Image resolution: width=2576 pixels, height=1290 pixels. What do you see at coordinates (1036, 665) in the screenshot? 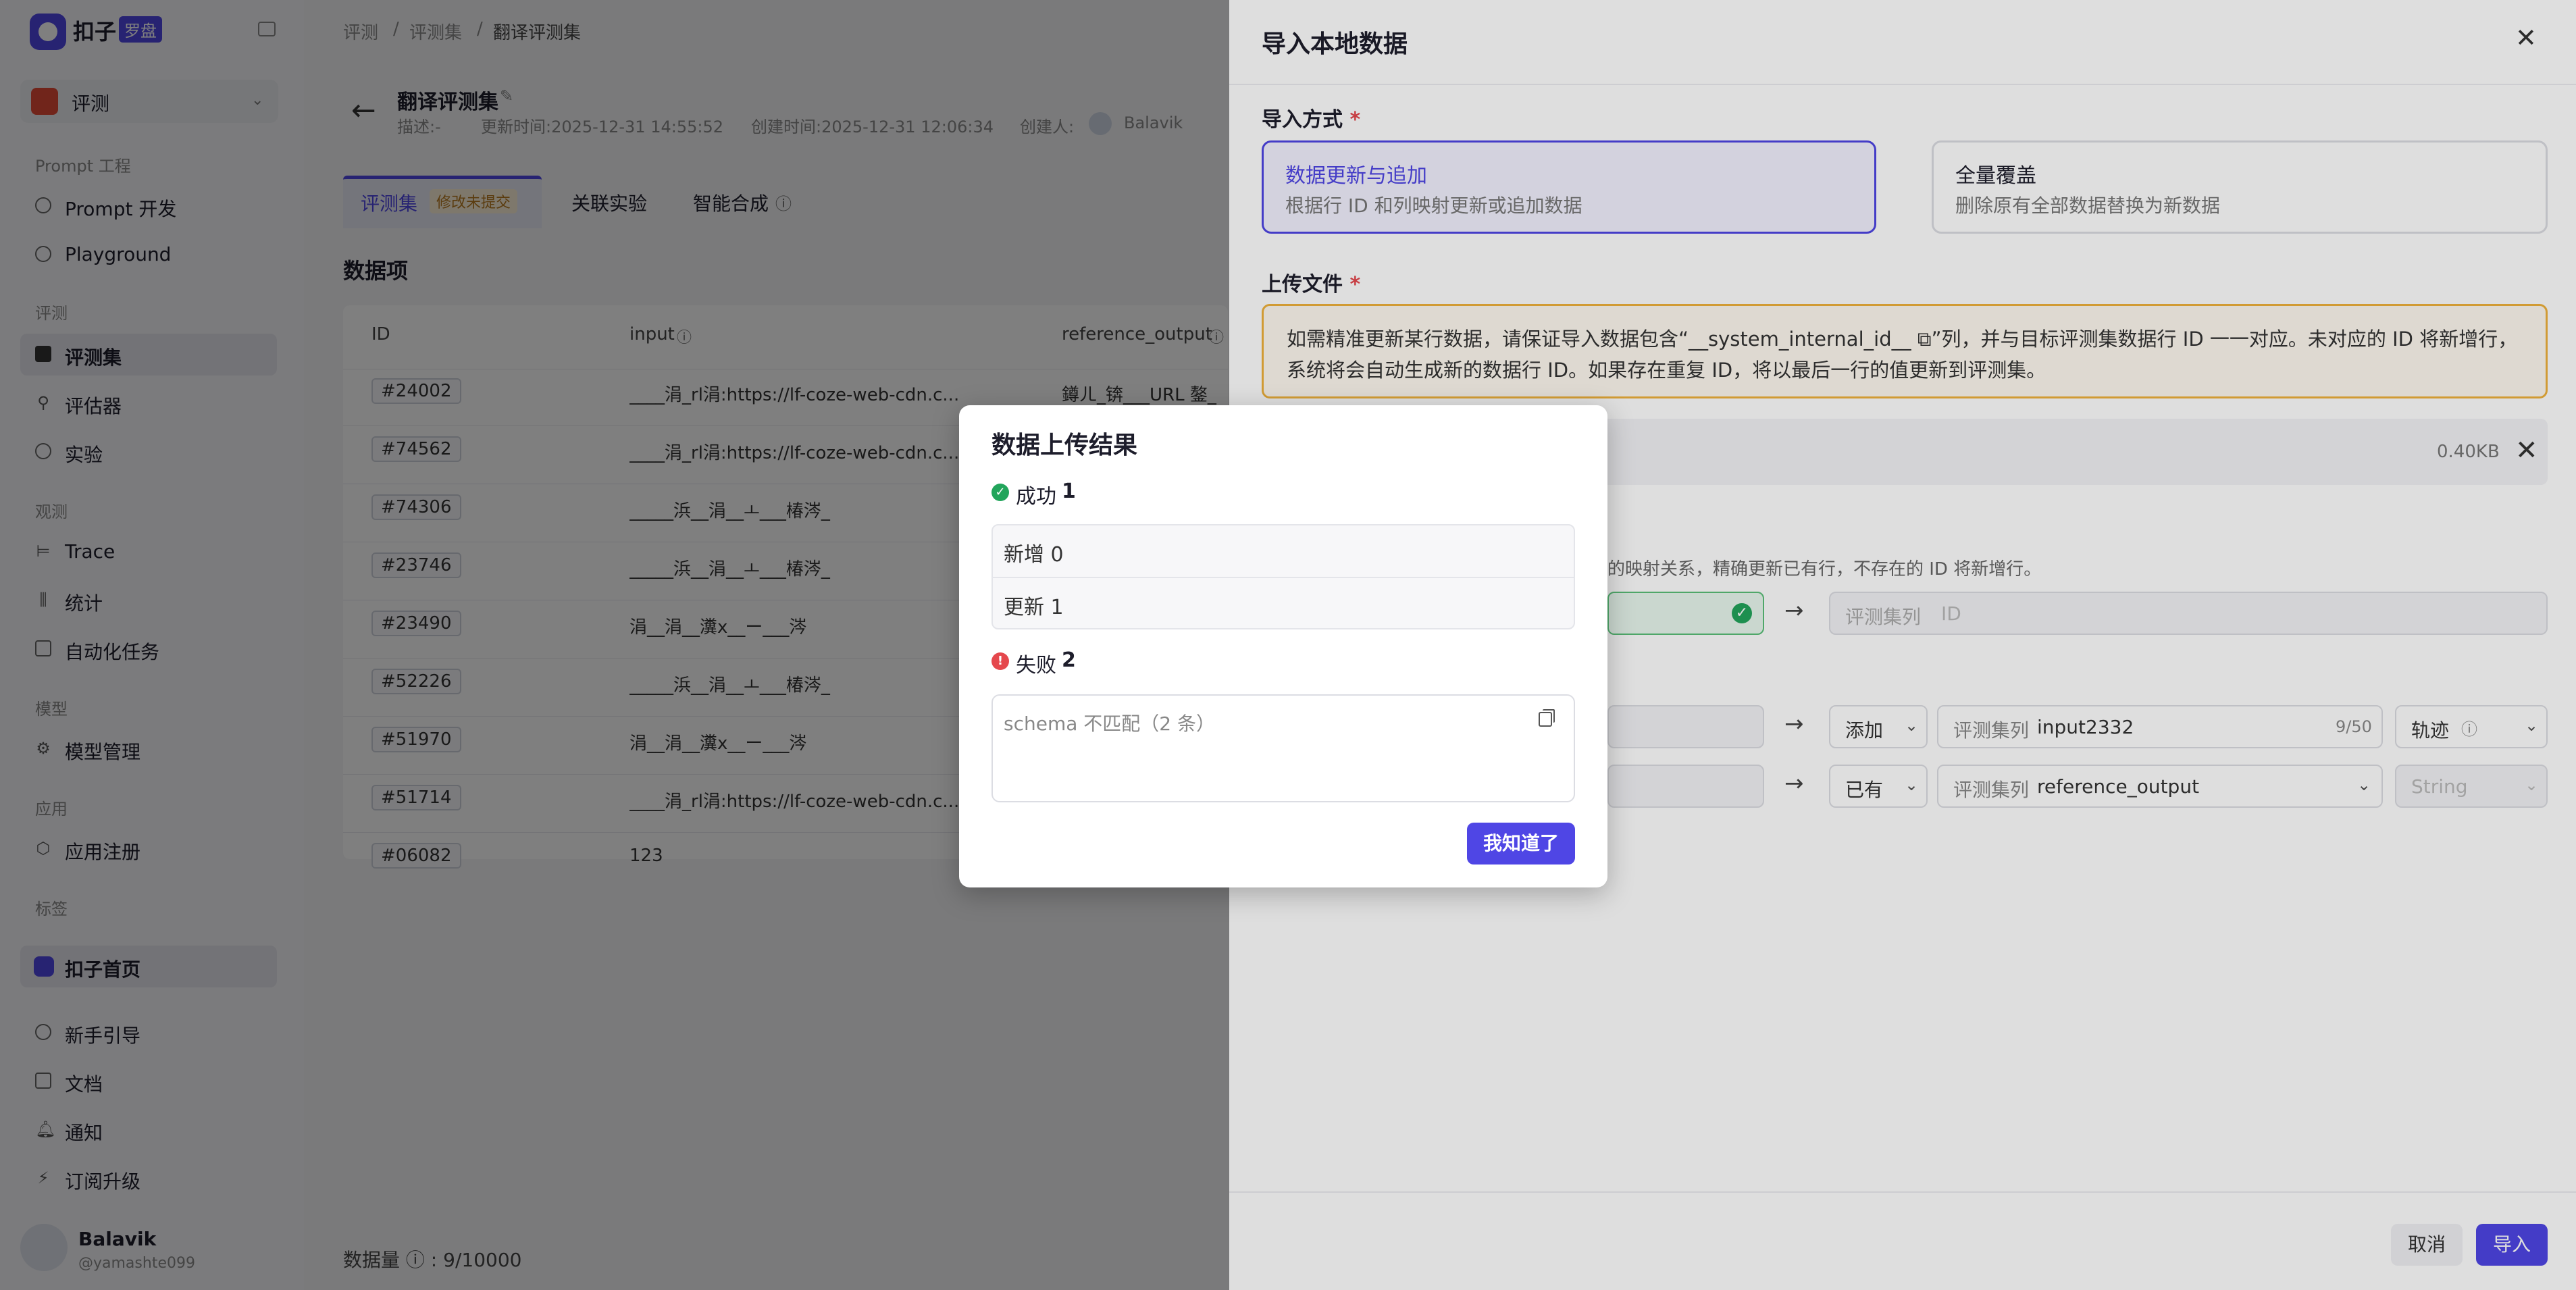
I see `fail-label: 失败` at bounding box center [1036, 665].